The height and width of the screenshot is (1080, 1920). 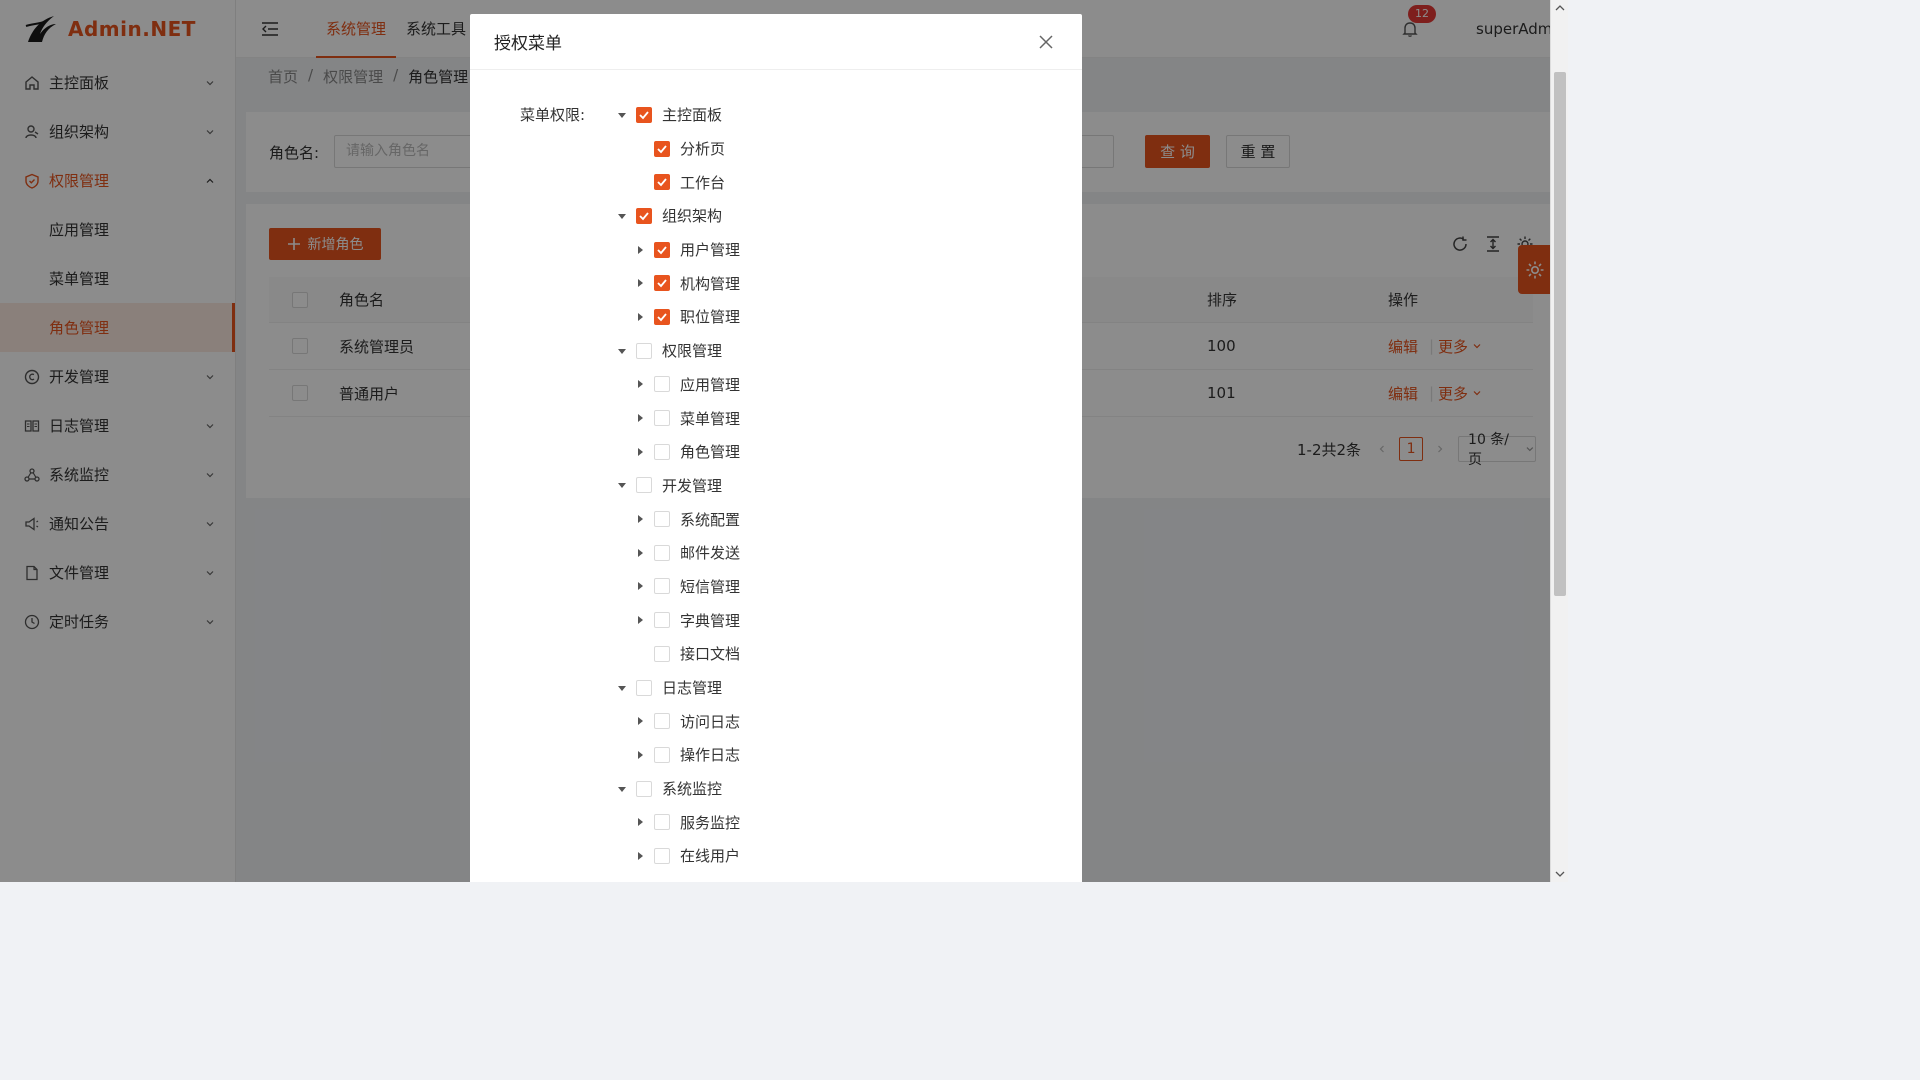 I want to click on tree-node: 角色管理, so click(x=677, y=452).